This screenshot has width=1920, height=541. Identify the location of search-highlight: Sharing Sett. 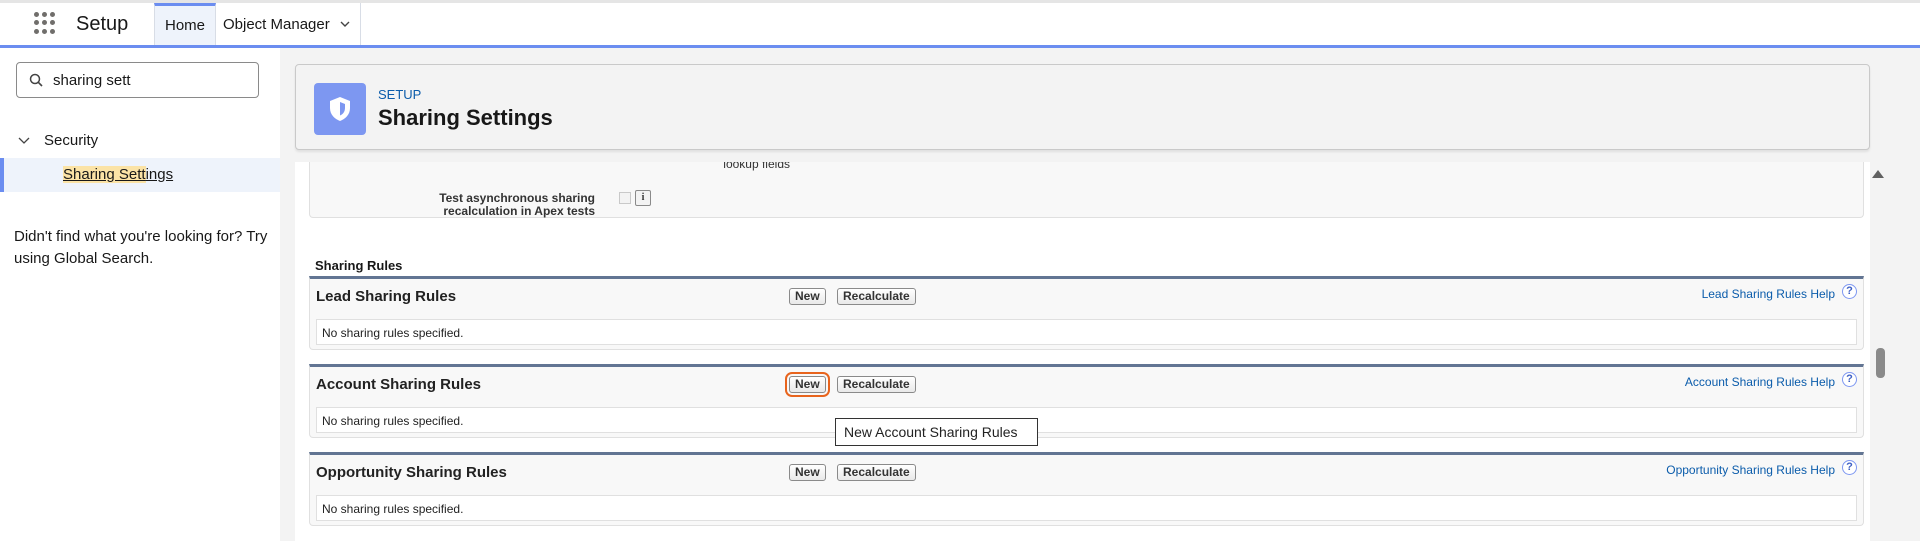
(104, 174).